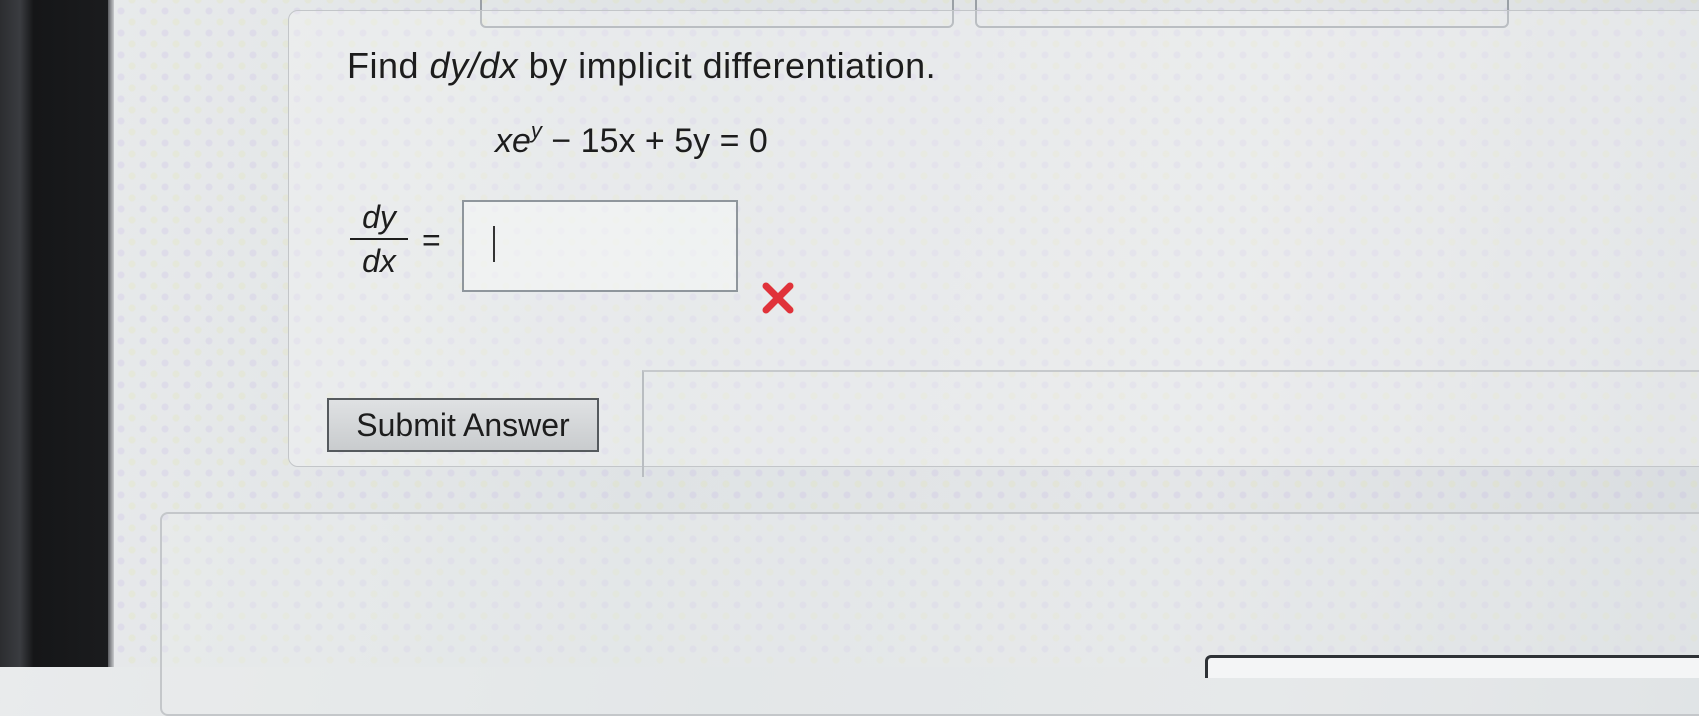 The image size is (1699, 716). I want to click on text-caret, so click(494, 244).